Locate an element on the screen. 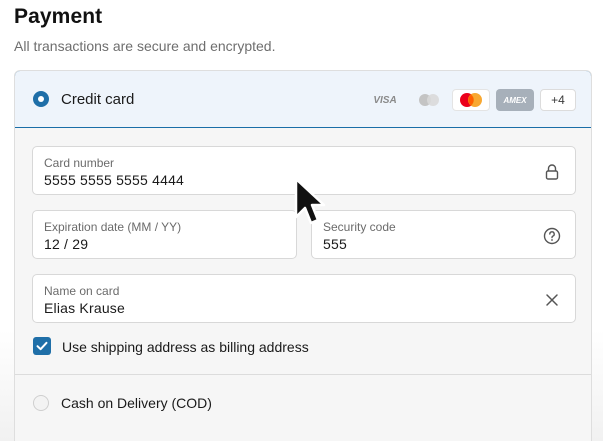 The image size is (603, 441). amex-icon: AMEX is located at coordinates (515, 100).